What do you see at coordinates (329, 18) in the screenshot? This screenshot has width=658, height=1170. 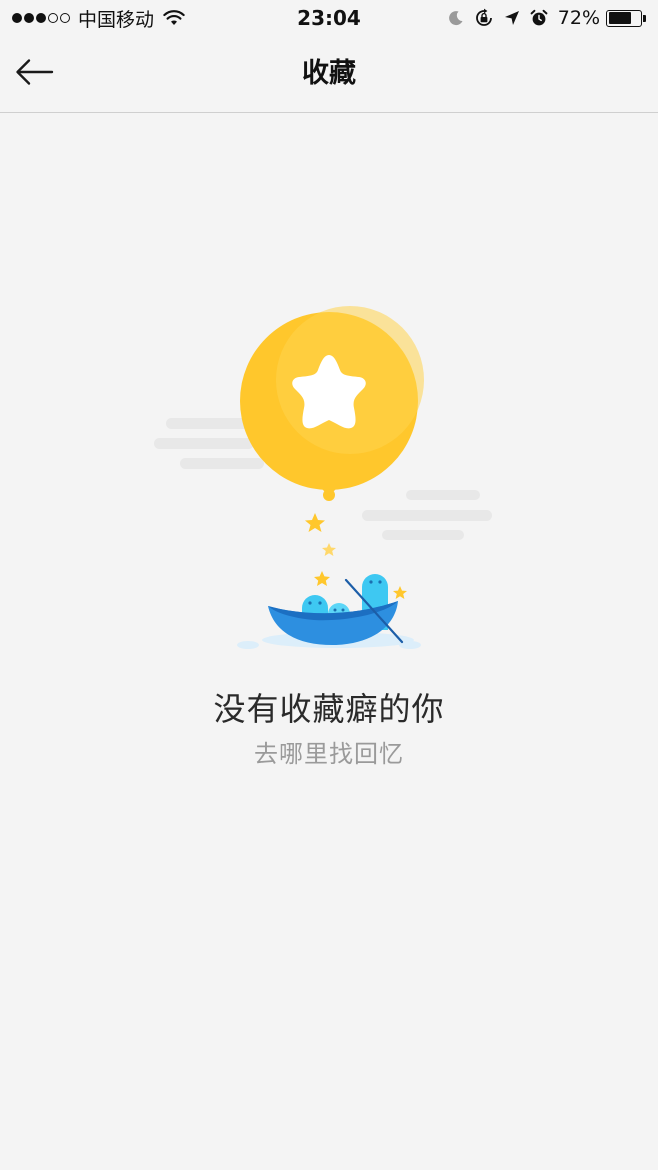 I see `status-bar: 中国移动 23:04 72%` at bounding box center [329, 18].